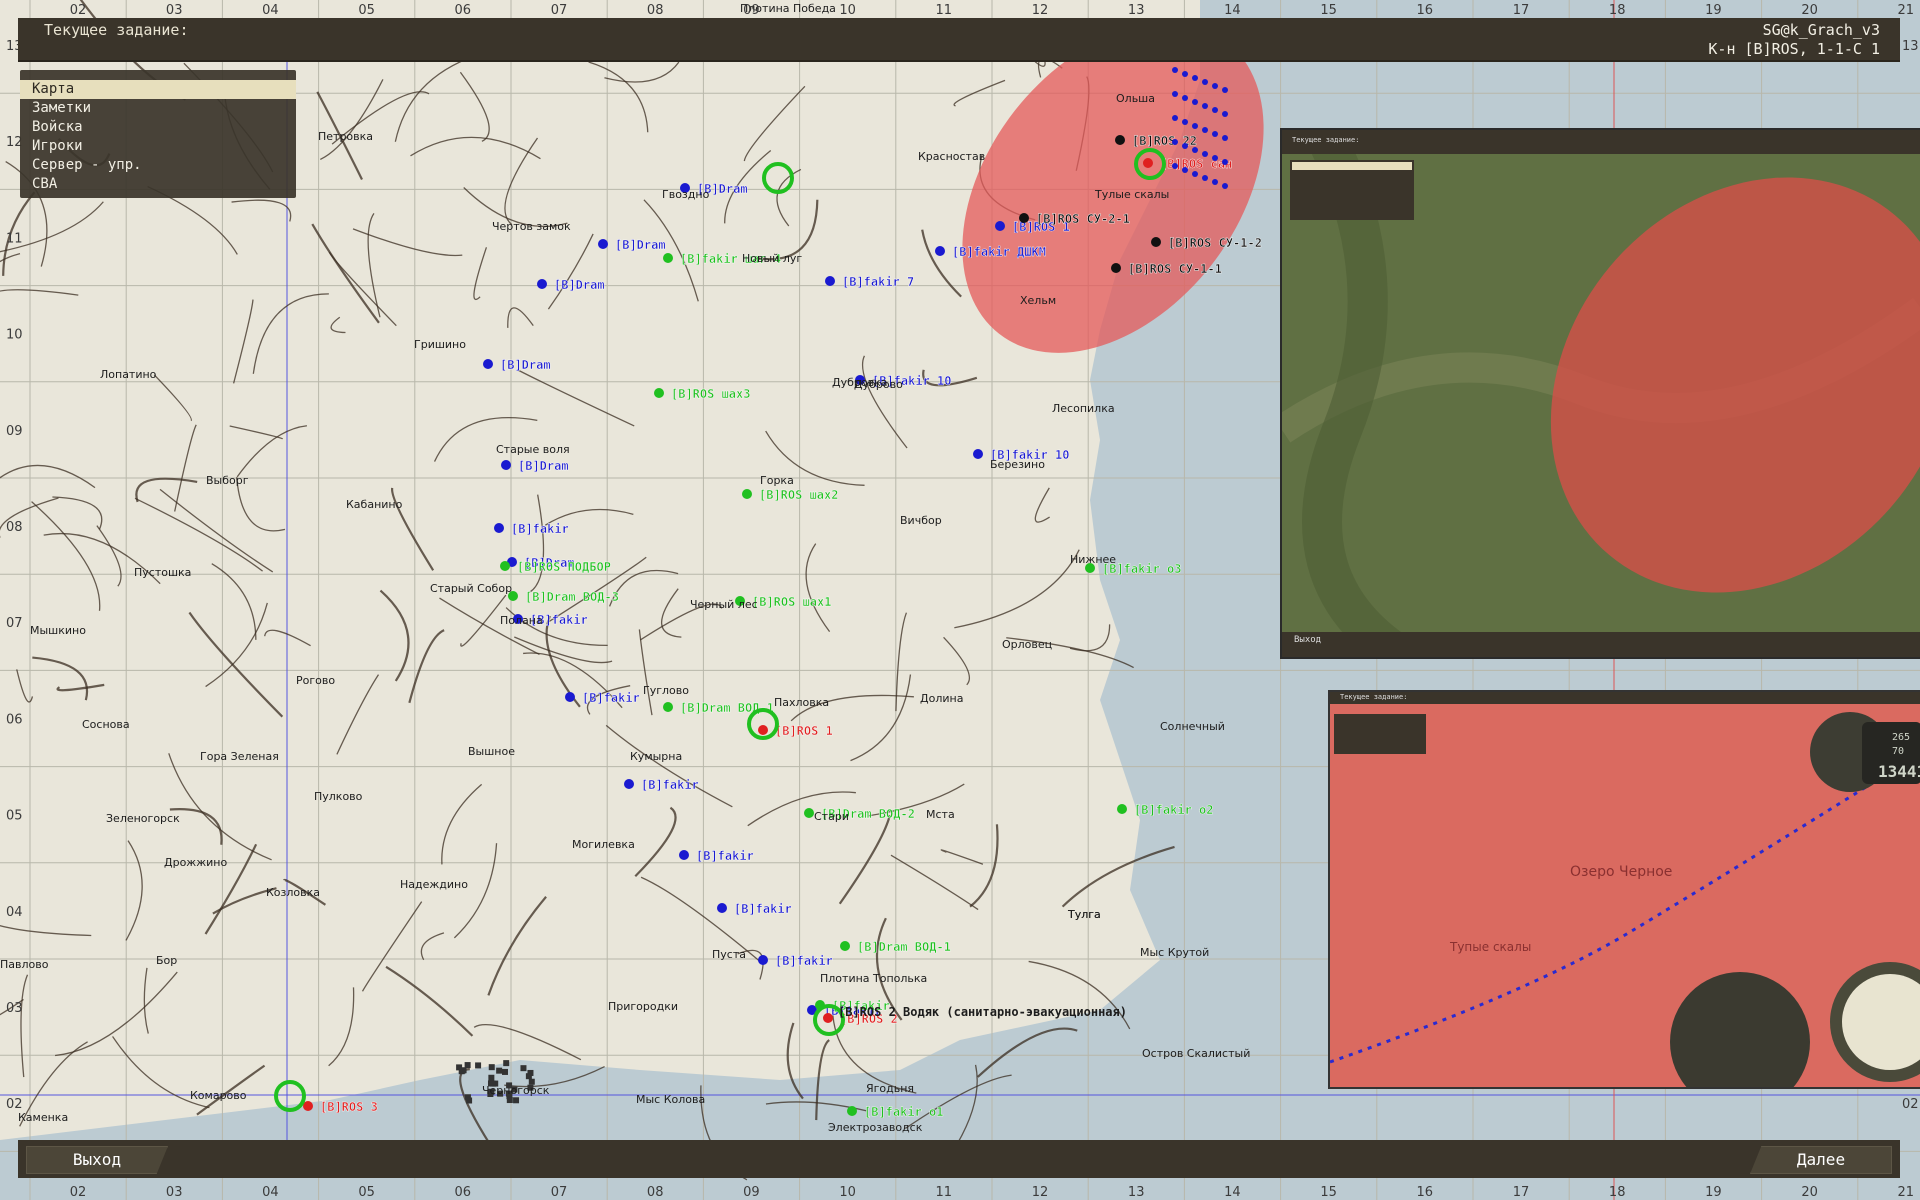  Describe the element at coordinates (751, 1192) in the screenshot. I see `grid-col-label-bottom: 09` at that location.